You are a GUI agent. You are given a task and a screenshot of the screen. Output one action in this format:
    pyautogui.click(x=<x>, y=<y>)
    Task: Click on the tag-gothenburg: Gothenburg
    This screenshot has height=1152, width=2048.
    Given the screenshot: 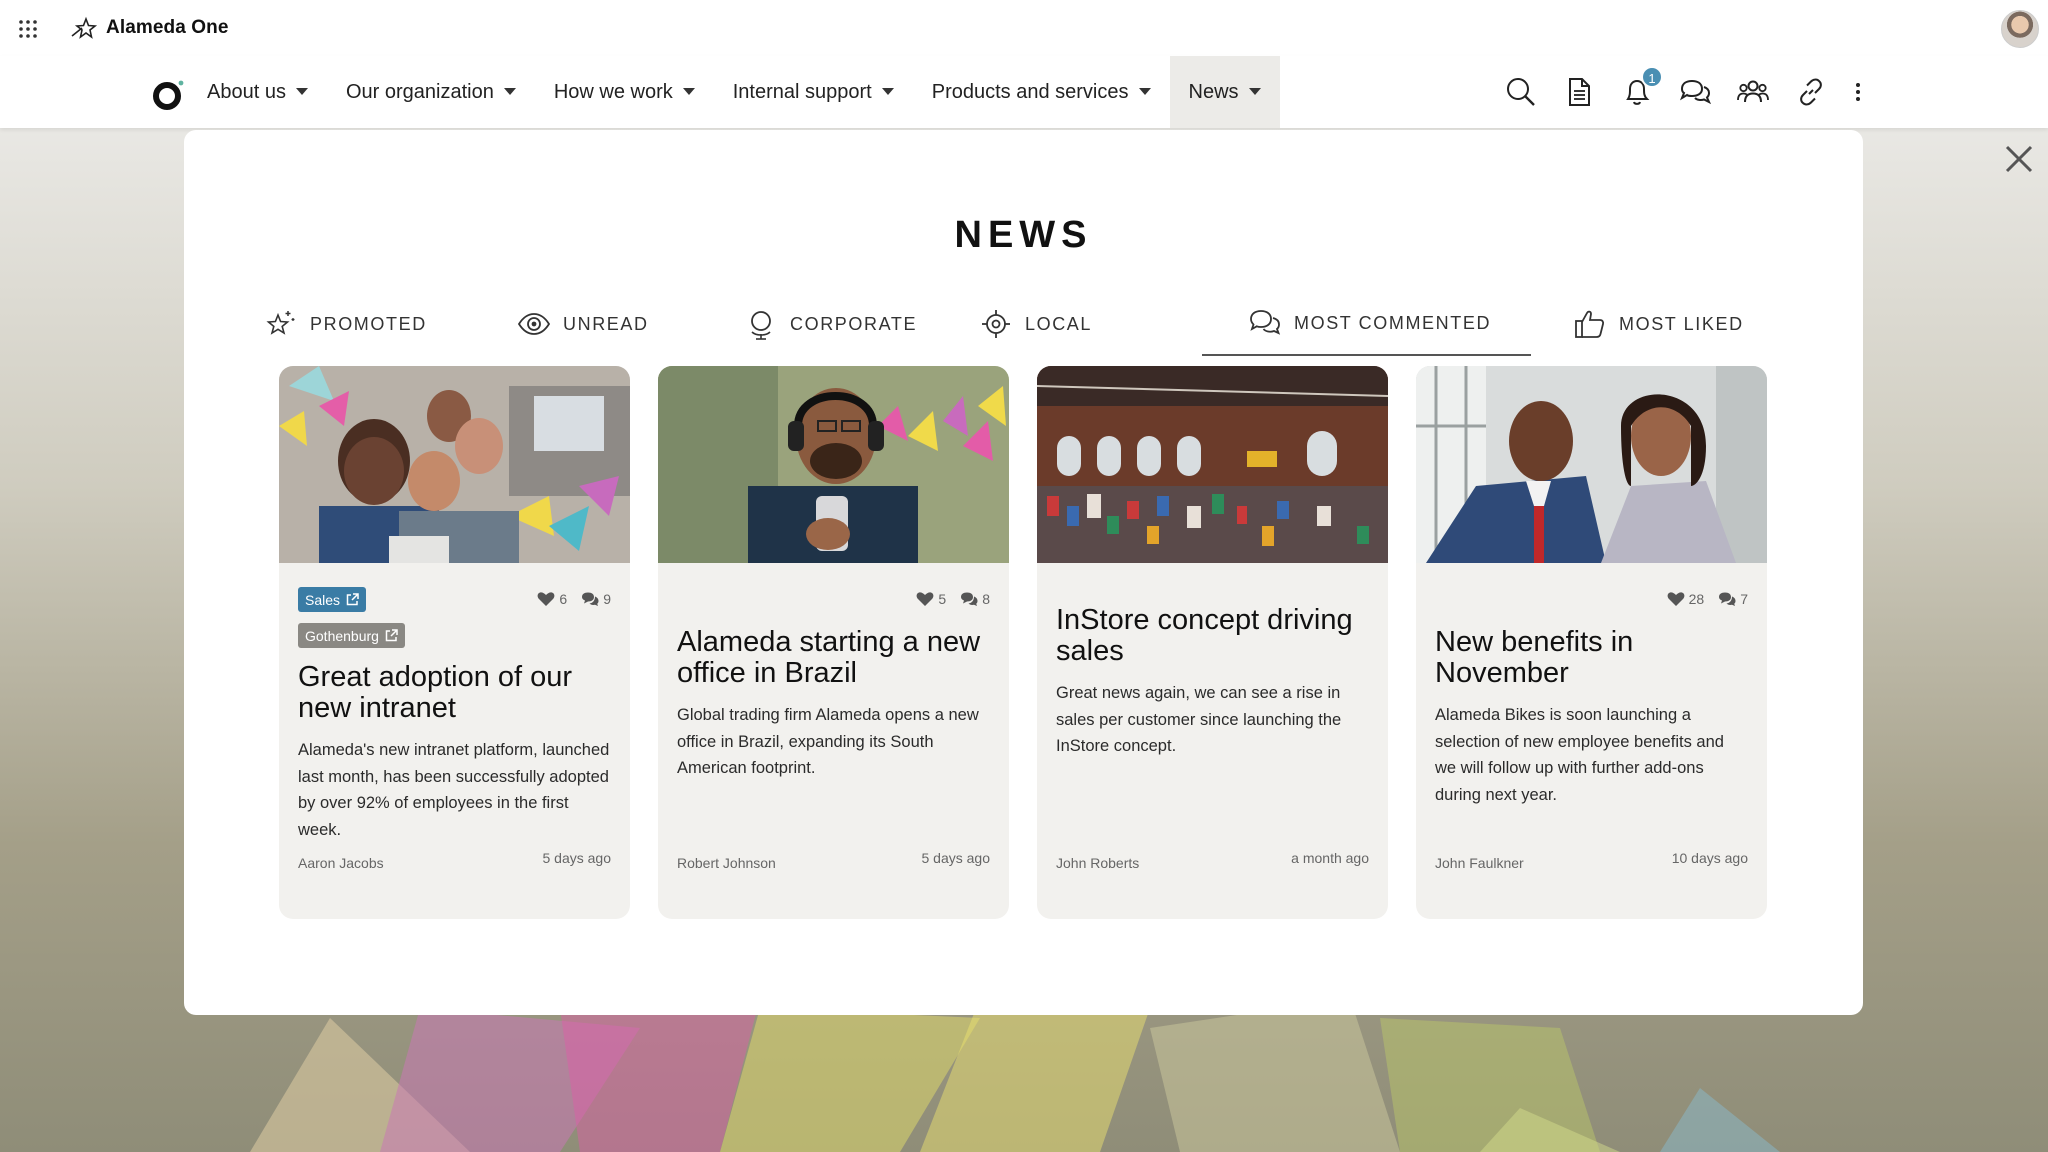 What is the action you would take?
    pyautogui.click(x=351, y=635)
    